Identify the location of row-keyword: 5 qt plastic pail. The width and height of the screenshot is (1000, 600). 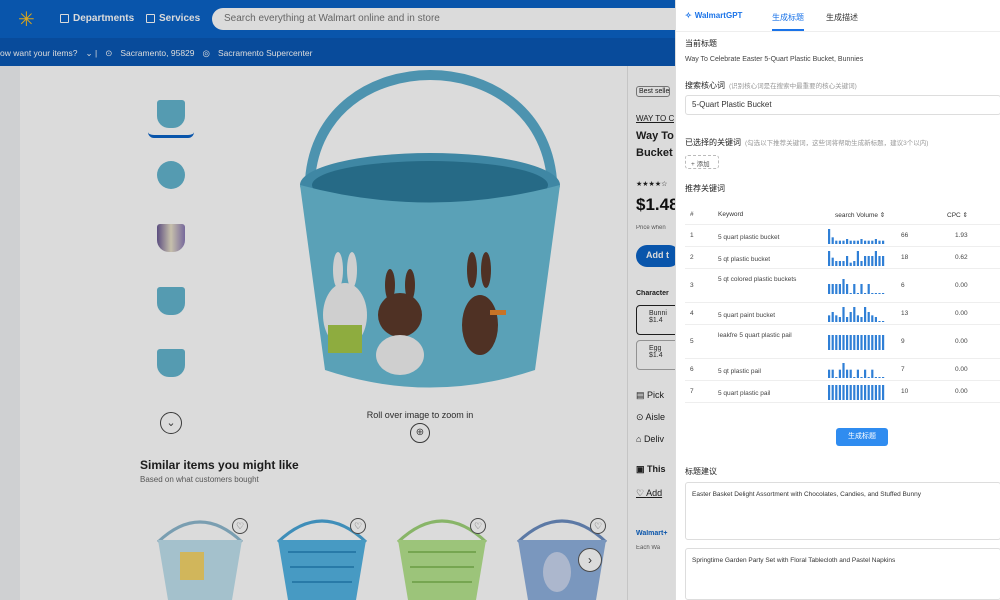
(739, 371).